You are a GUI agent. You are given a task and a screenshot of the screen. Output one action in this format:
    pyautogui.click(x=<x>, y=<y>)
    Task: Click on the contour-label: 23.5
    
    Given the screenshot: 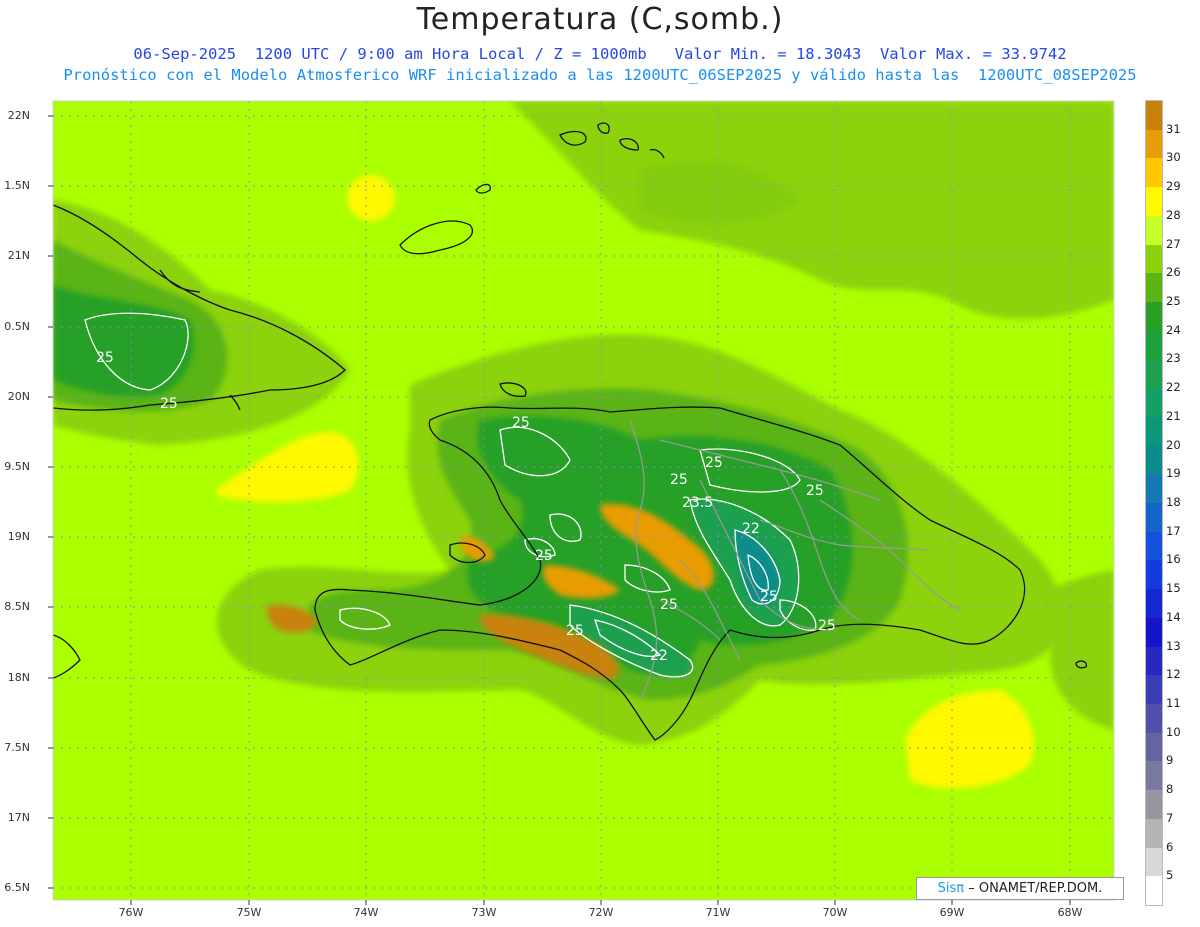 What is the action you would take?
    pyautogui.click(x=697, y=503)
    